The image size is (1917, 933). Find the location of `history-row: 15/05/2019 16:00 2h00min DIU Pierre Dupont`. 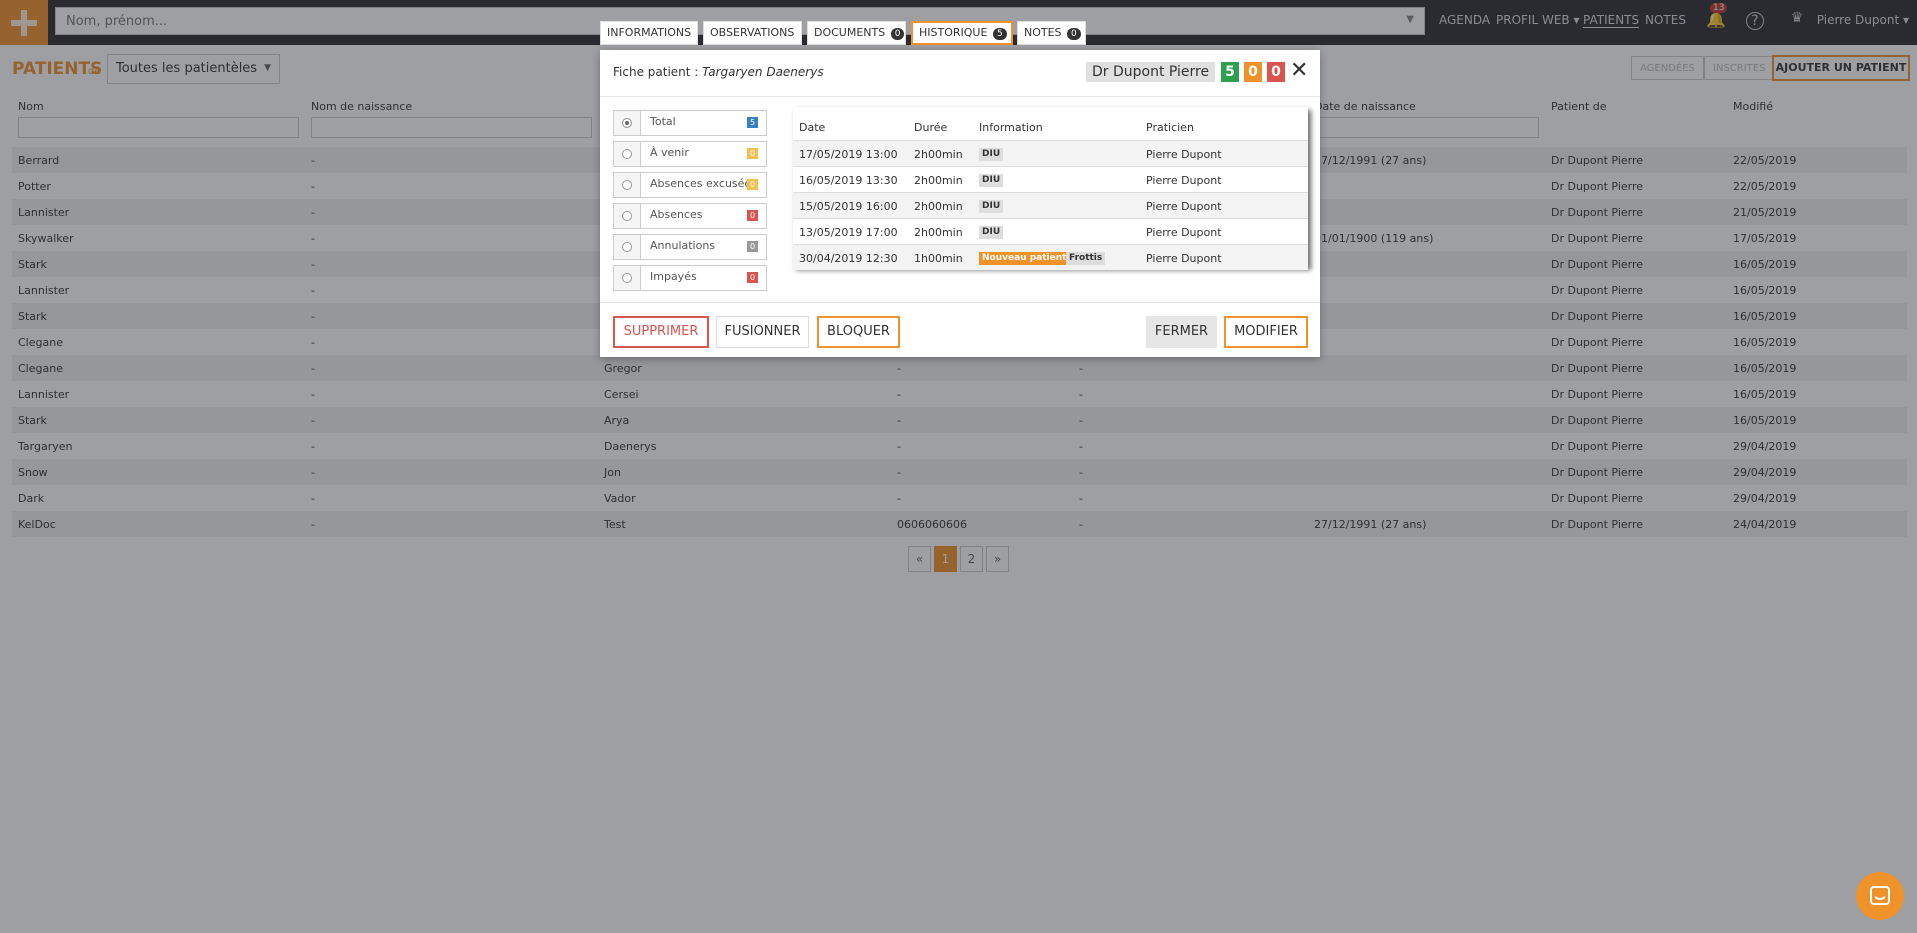

history-row: 15/05/2019 16:00 2h00min DIU Pierre Dupont is located at coordinates (1050, 205).